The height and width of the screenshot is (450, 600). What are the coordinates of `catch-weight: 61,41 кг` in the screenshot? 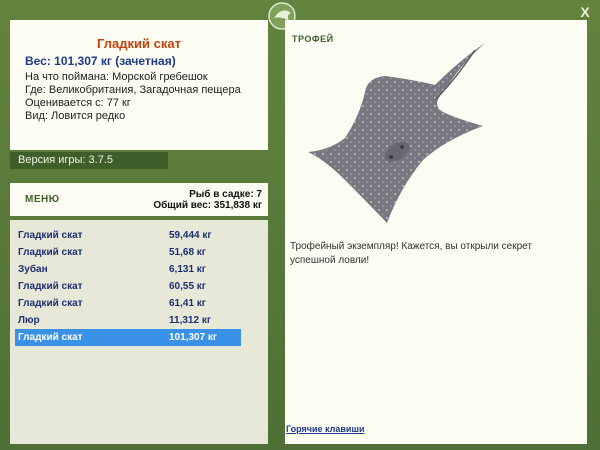 It's located at (187, 303).